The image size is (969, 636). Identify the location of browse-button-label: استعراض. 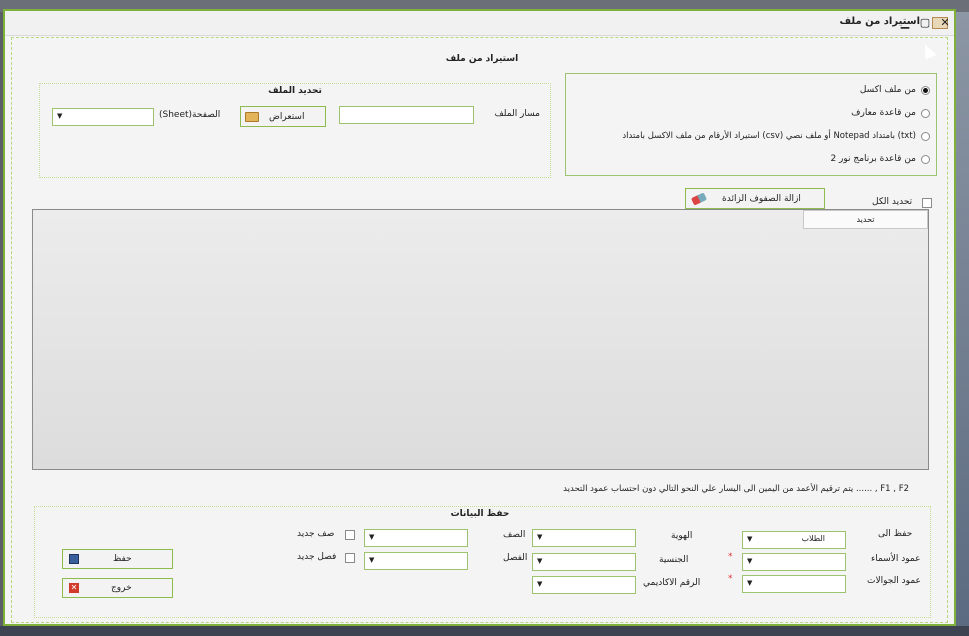
(287, 117).